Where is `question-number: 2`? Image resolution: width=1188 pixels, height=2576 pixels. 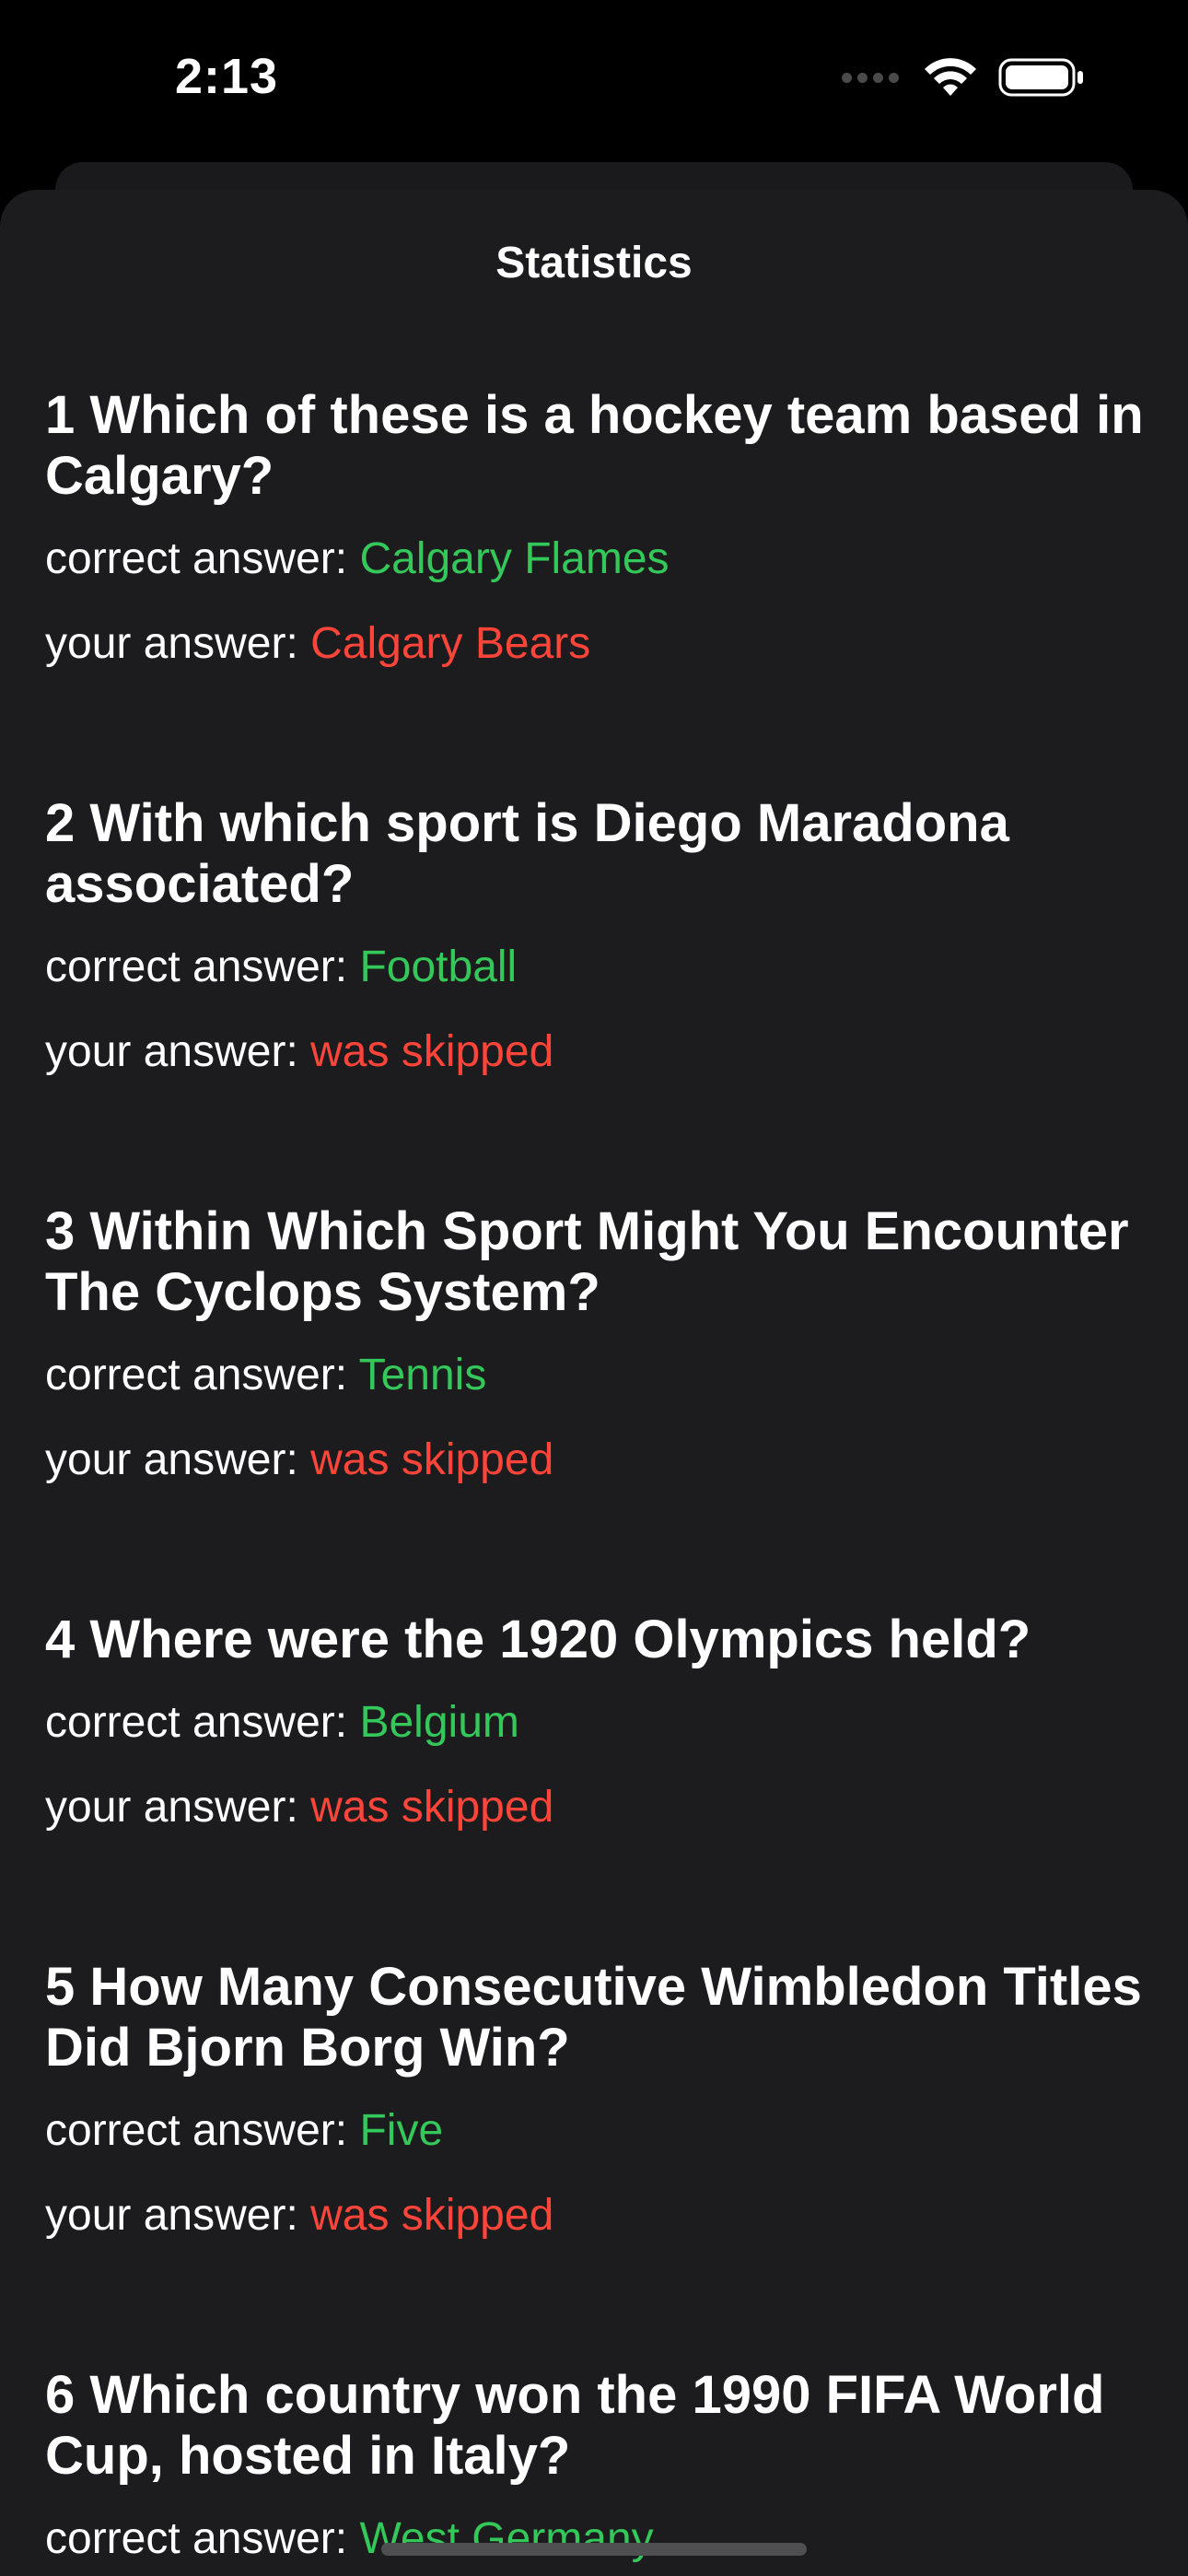
question-number: 2 is located at coordinates (60, 823).